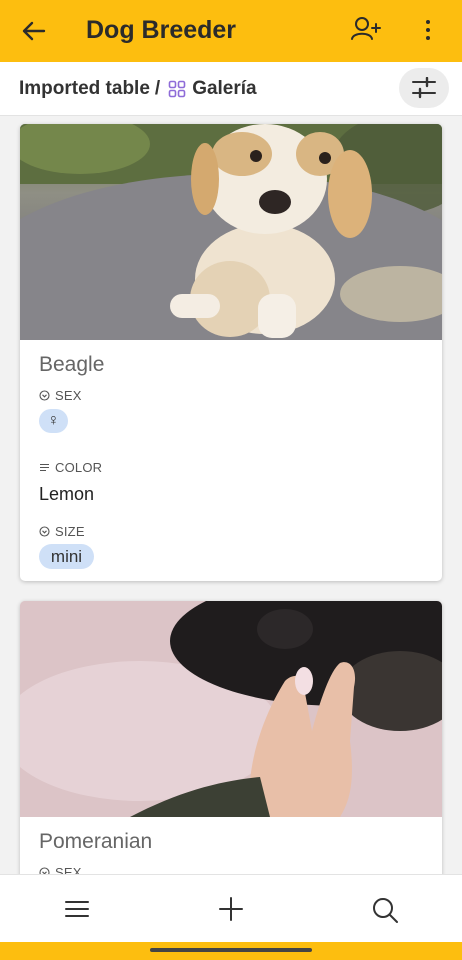 This screenshot has width=462, height=960. What do you see at coordinates (224, 88) in the screenshot?
I see `breadcrumb-current: Galería` at bounding box center [224, 88].